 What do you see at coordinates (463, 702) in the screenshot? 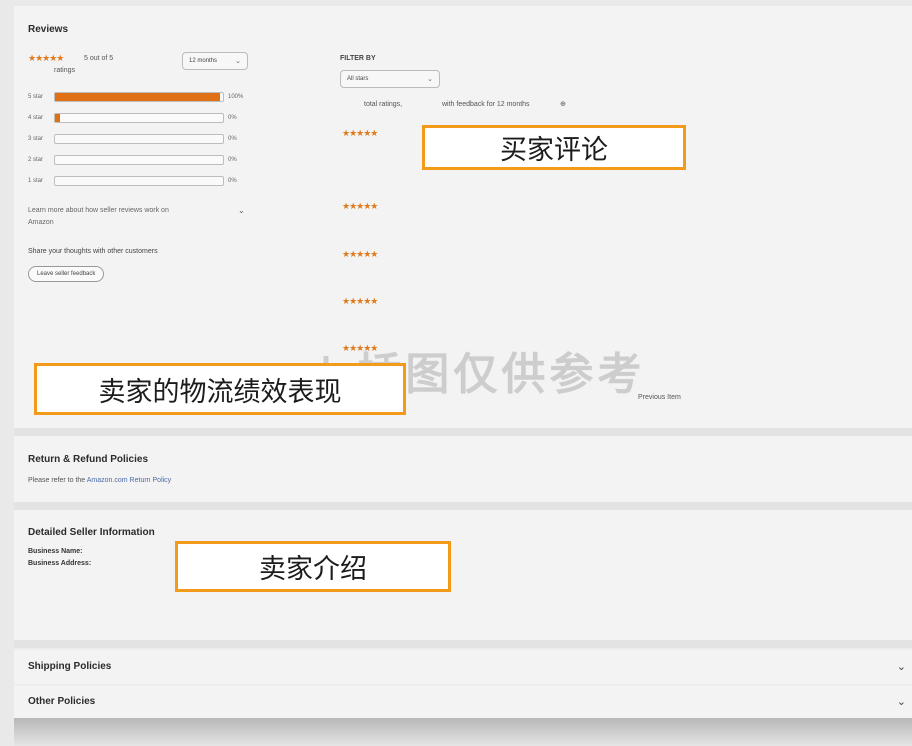
I see `other-policies-section: Other Policies ⌄` at bounding box center [463, 702].